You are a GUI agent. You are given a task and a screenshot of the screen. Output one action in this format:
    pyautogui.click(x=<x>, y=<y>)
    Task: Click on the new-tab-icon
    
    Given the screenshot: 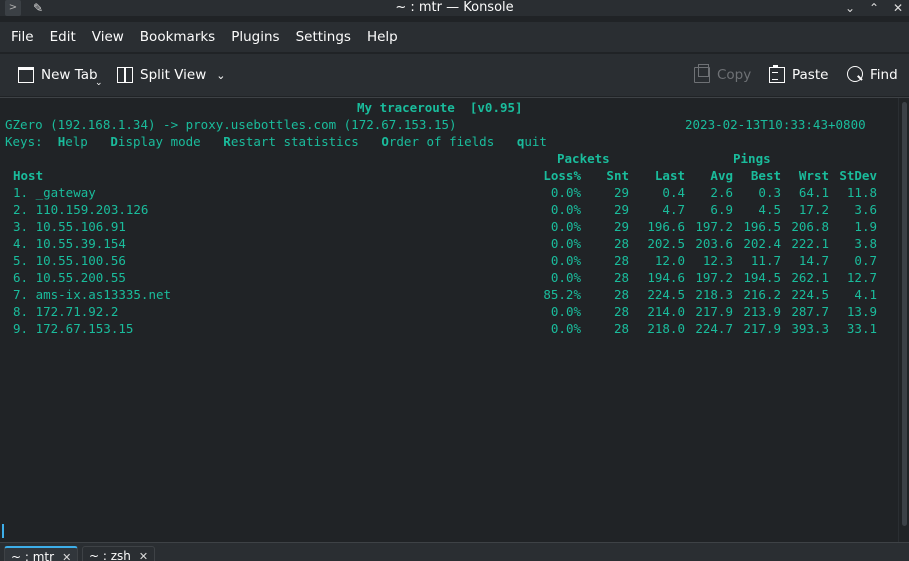 What is the action you would take?
    pyautogui.click(x=26, y=75)
    